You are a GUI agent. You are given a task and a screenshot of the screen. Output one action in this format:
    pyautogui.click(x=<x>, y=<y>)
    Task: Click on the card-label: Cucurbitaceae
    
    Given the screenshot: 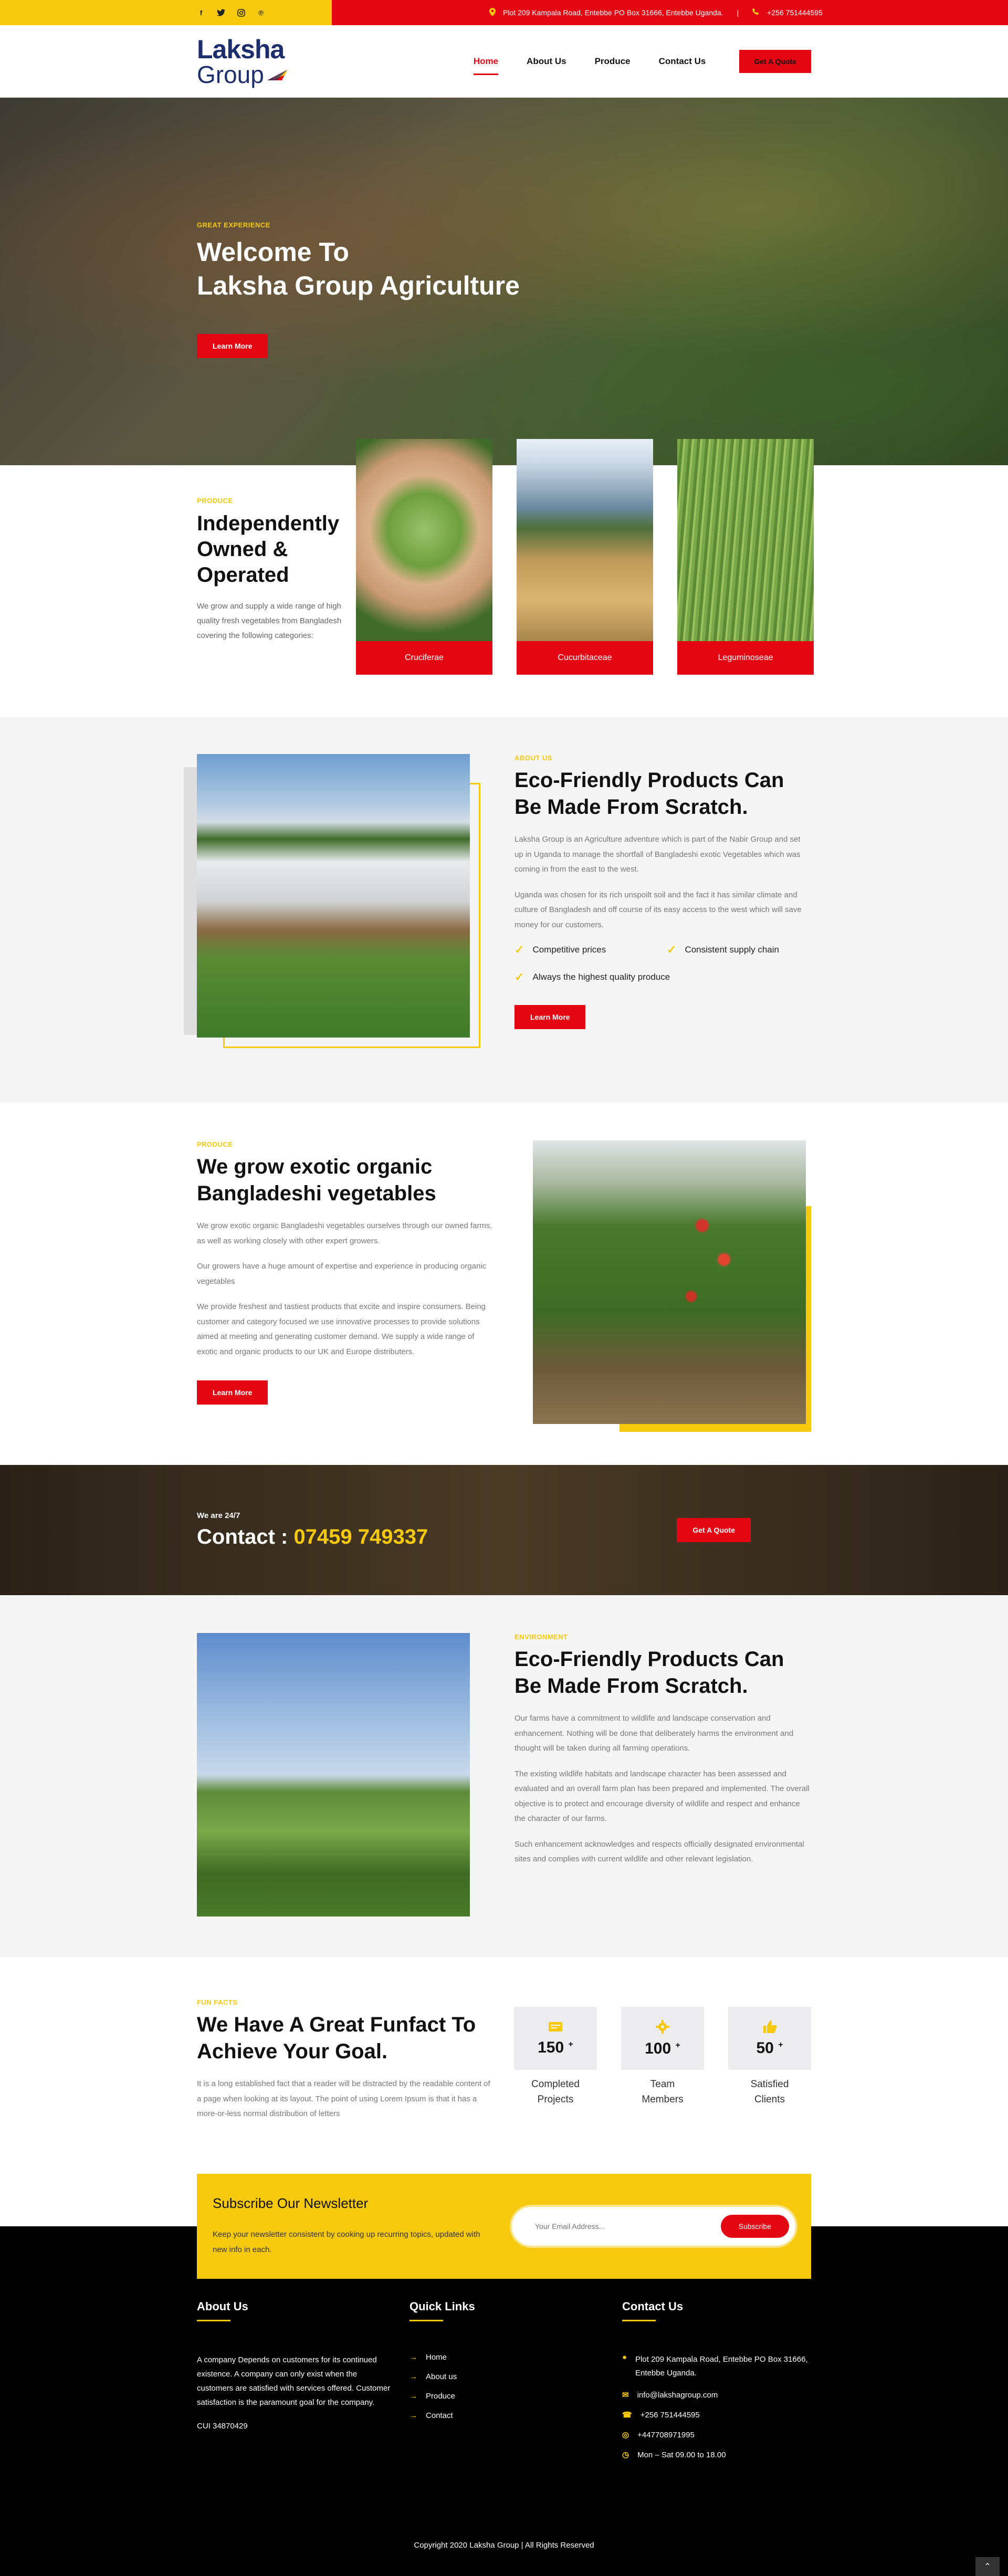 What is the action you would take?
    pyautogui.click(x=585, y=658)
    